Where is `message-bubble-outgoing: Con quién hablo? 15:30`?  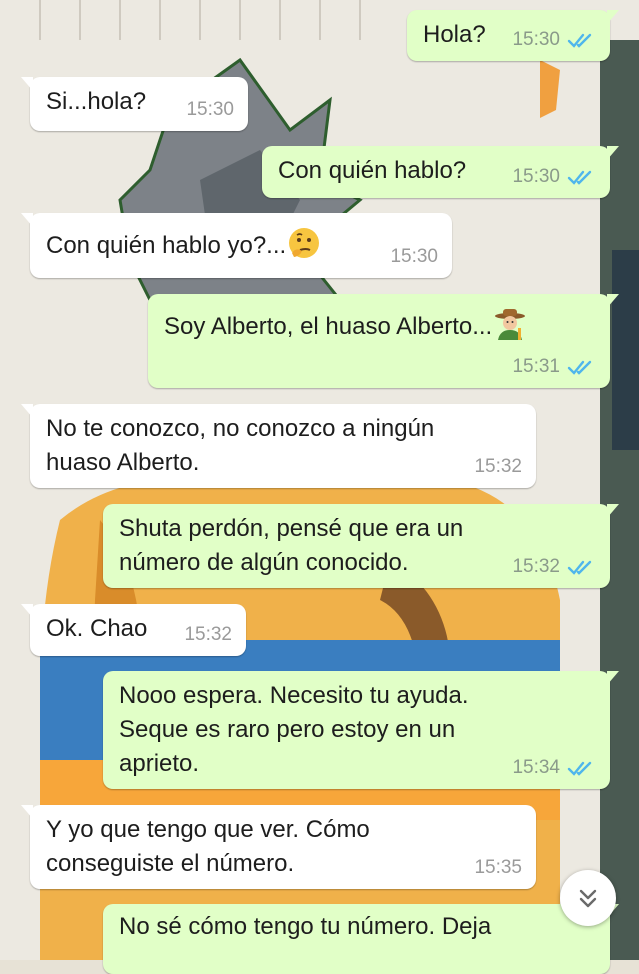
message-bubble-outgoing: Con quién hablo? 15:30 is located at coordinates (440, 172).